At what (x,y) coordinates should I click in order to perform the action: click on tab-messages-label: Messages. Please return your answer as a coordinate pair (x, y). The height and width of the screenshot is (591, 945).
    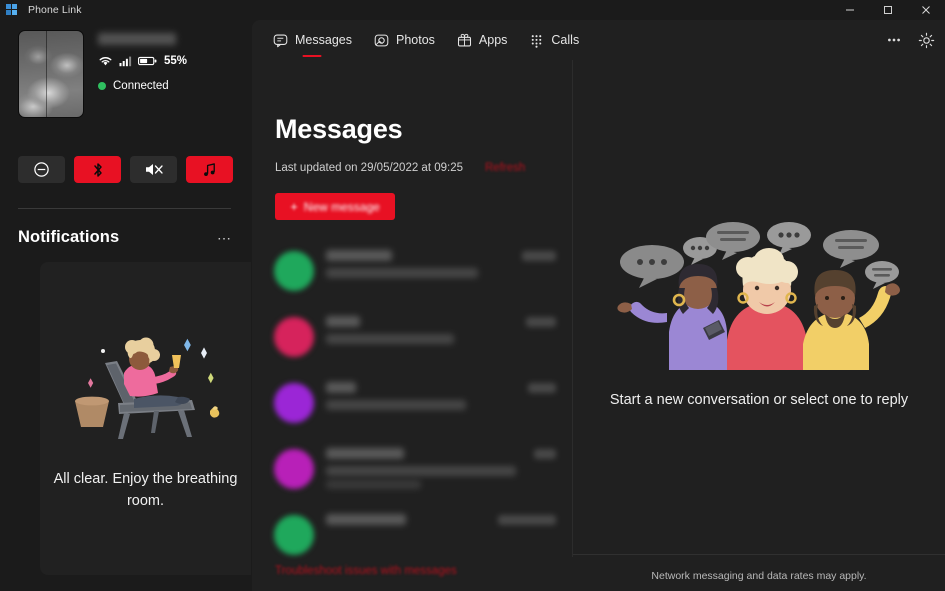
    Looking at the image, I should click on (323, 40).